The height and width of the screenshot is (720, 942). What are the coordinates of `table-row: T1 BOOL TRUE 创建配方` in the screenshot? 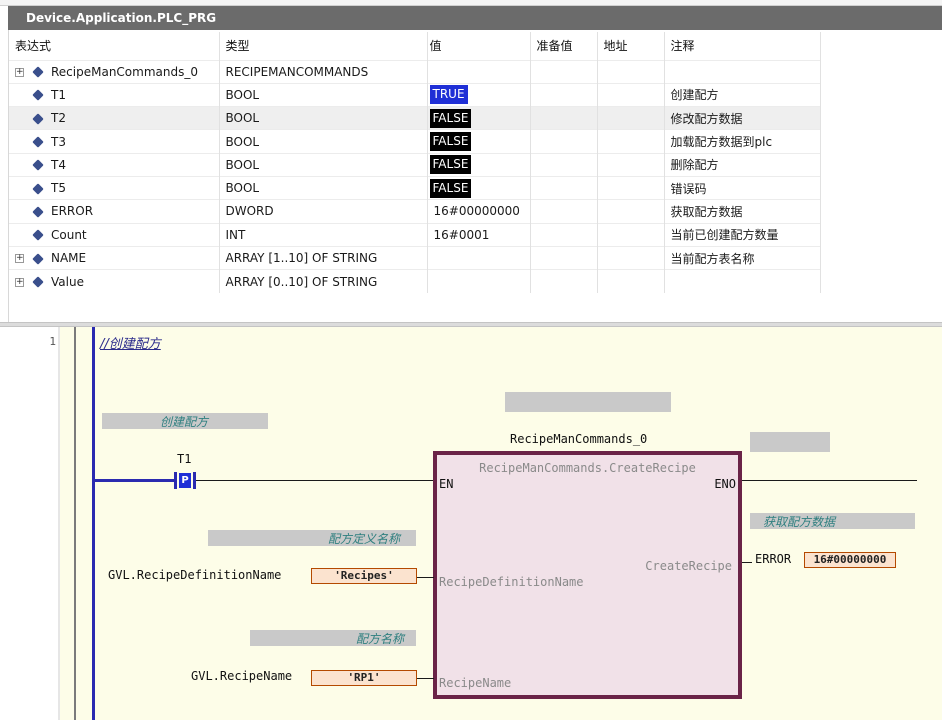 It's located at (415, 94).